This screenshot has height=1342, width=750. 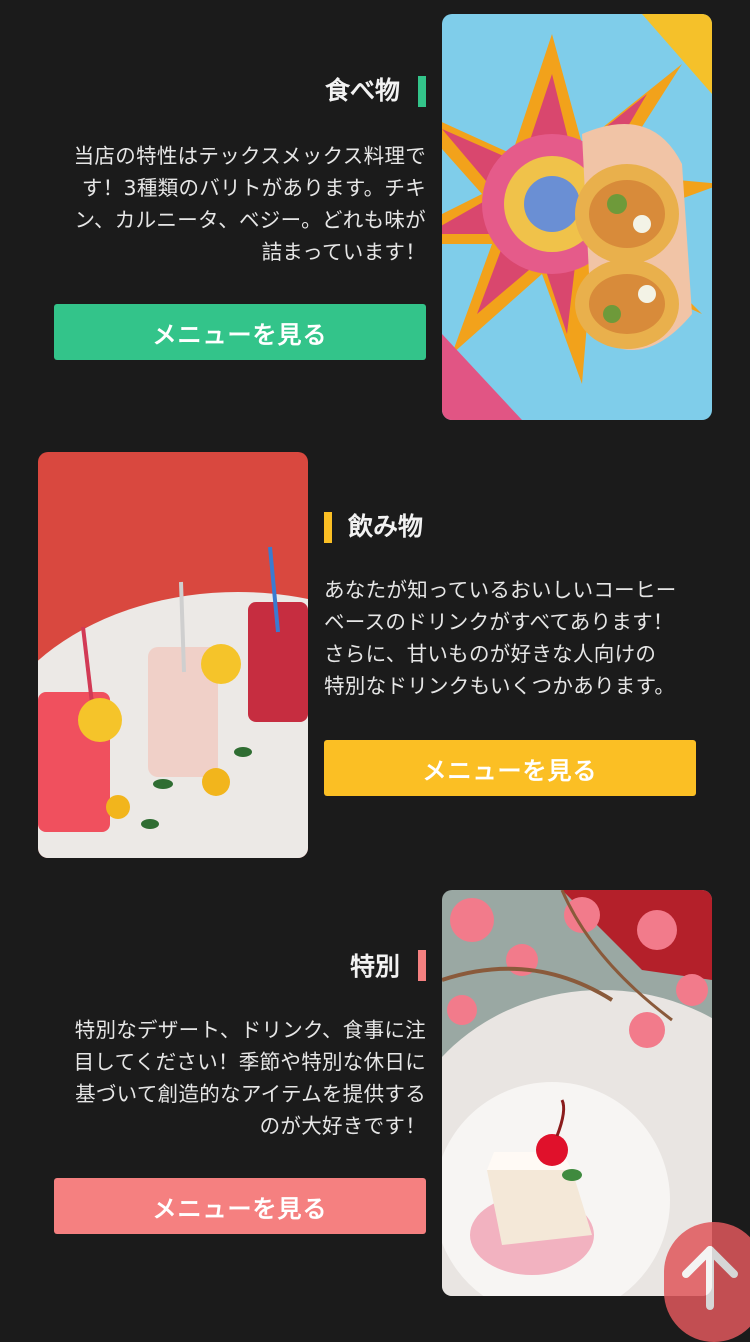 I want to click on special-desc-line: 特別なデザート、ドリンク、食事に注, so click(x=250, y=1030).